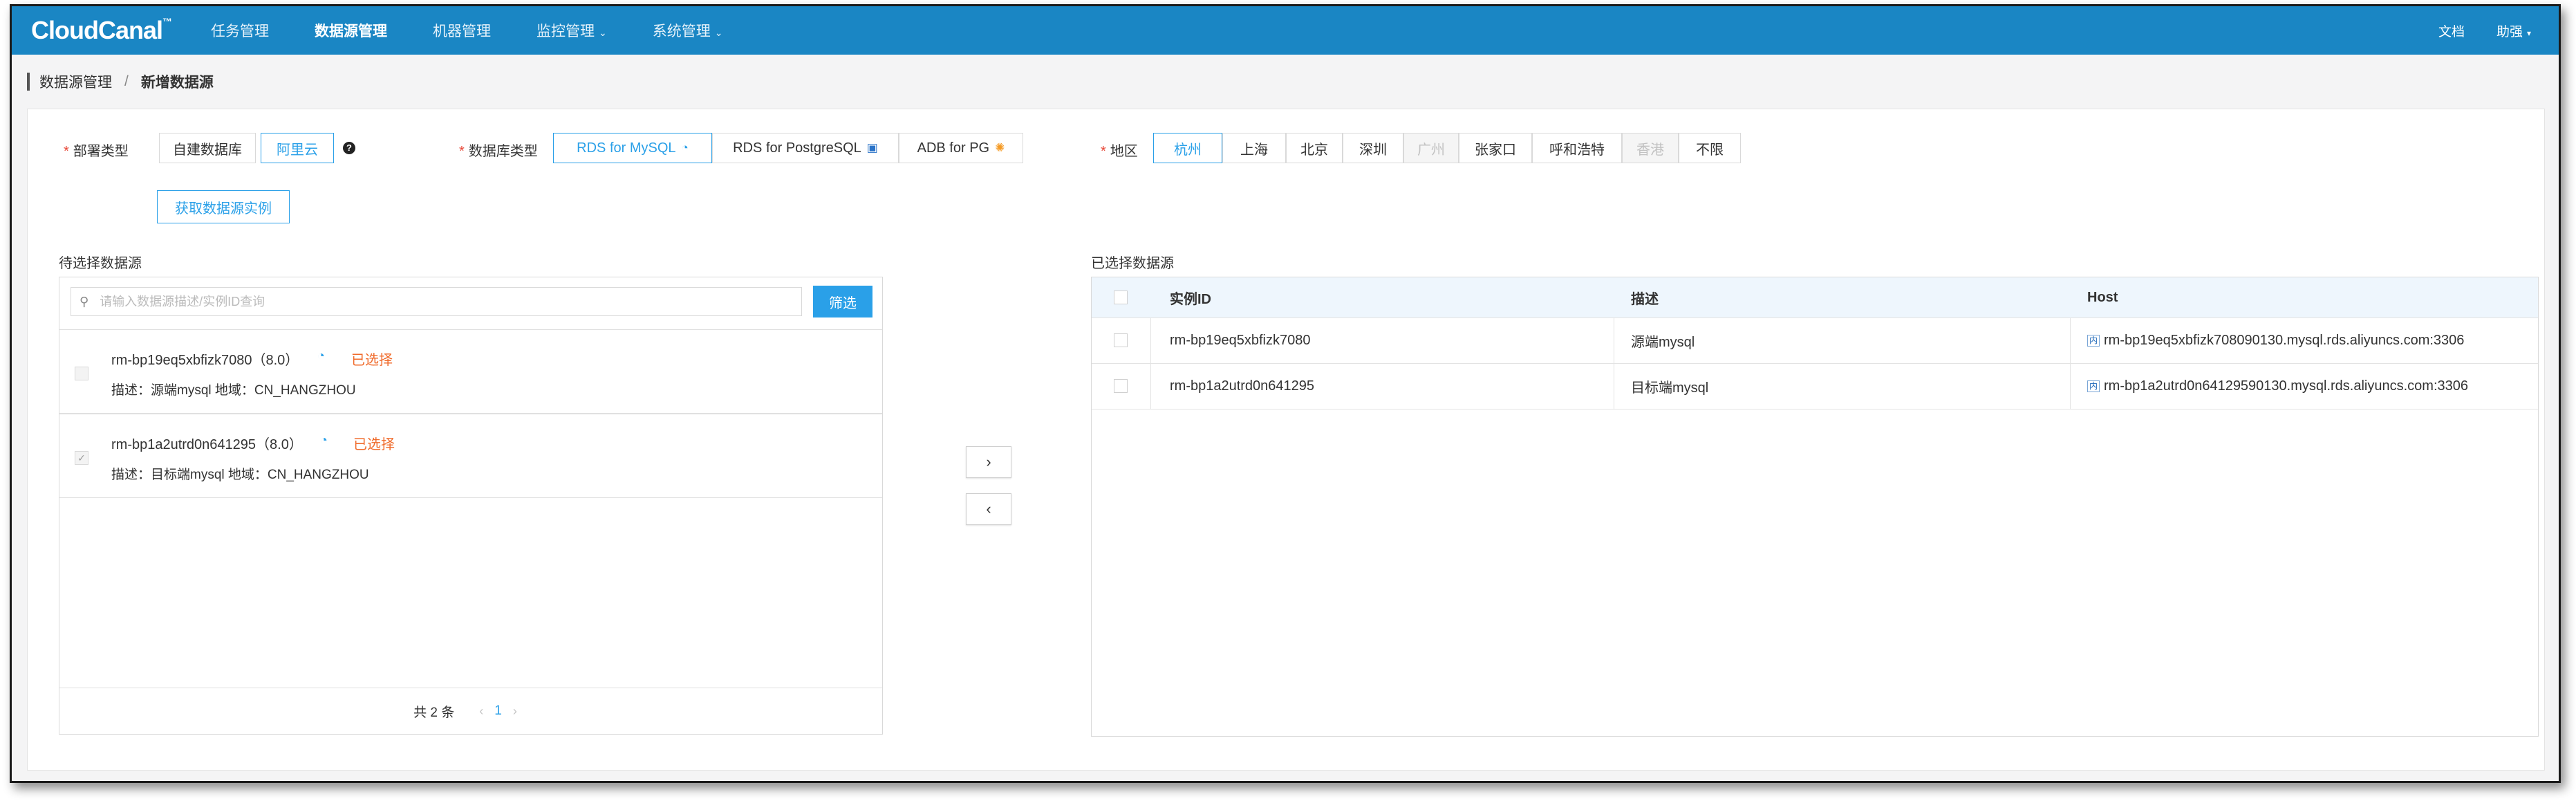  I want to click on dbtype-adb-pg: ADB for PG ✺, so click(961, 148).